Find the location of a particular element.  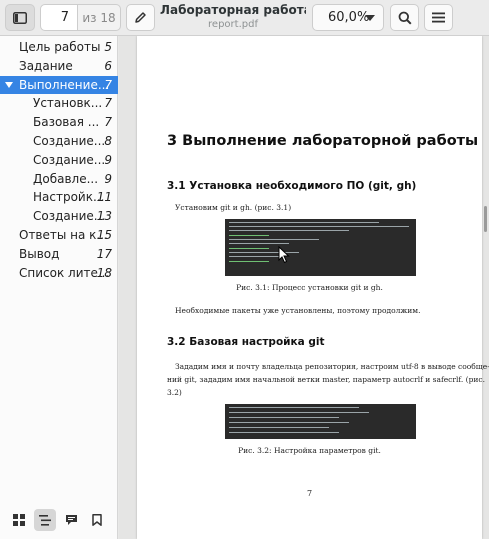

sidebar-icon is located at coordinates (20, 17).